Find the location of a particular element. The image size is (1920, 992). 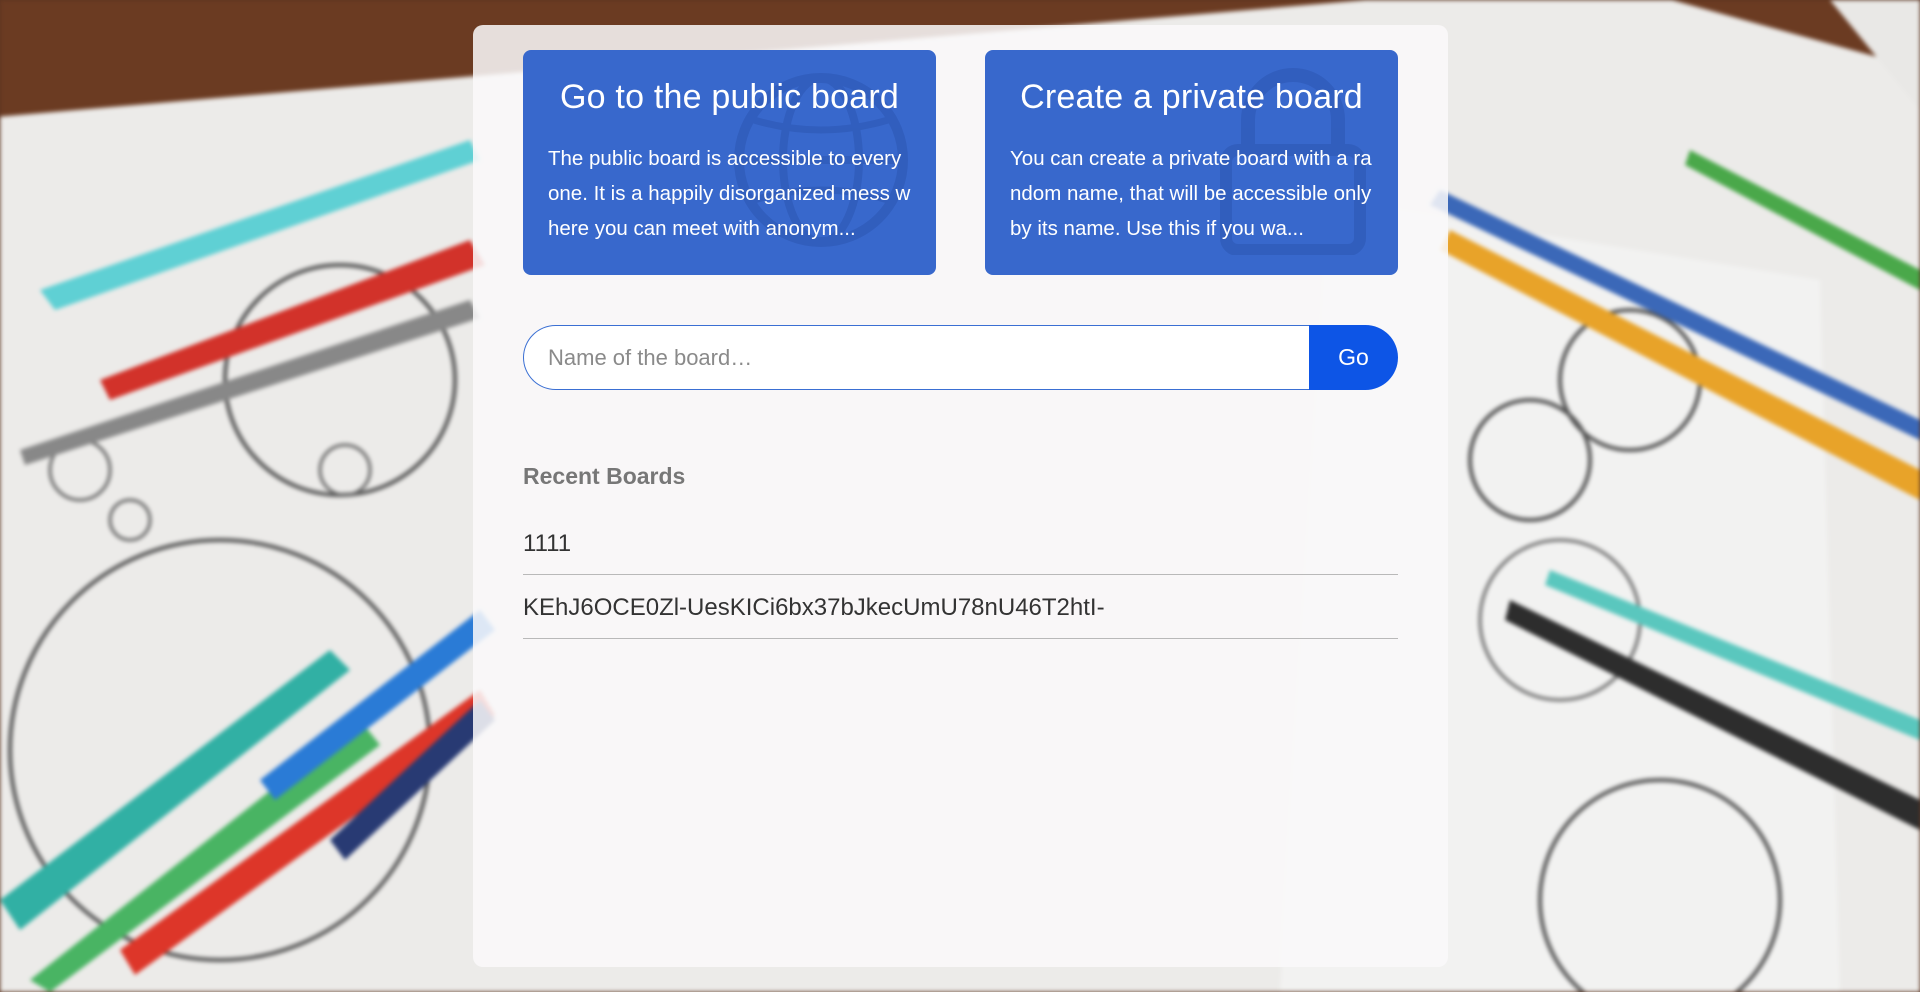

recent-board-item: 1111 is located at coordinates (960, 543).